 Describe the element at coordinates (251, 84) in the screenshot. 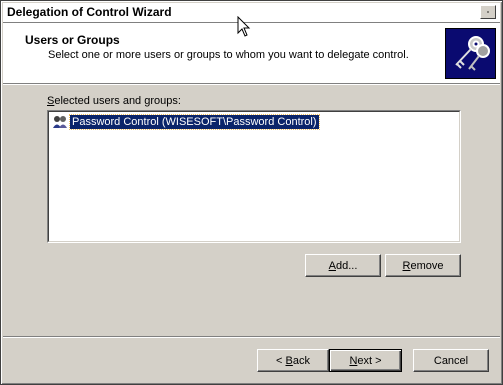

I see `header-divider` at that location.